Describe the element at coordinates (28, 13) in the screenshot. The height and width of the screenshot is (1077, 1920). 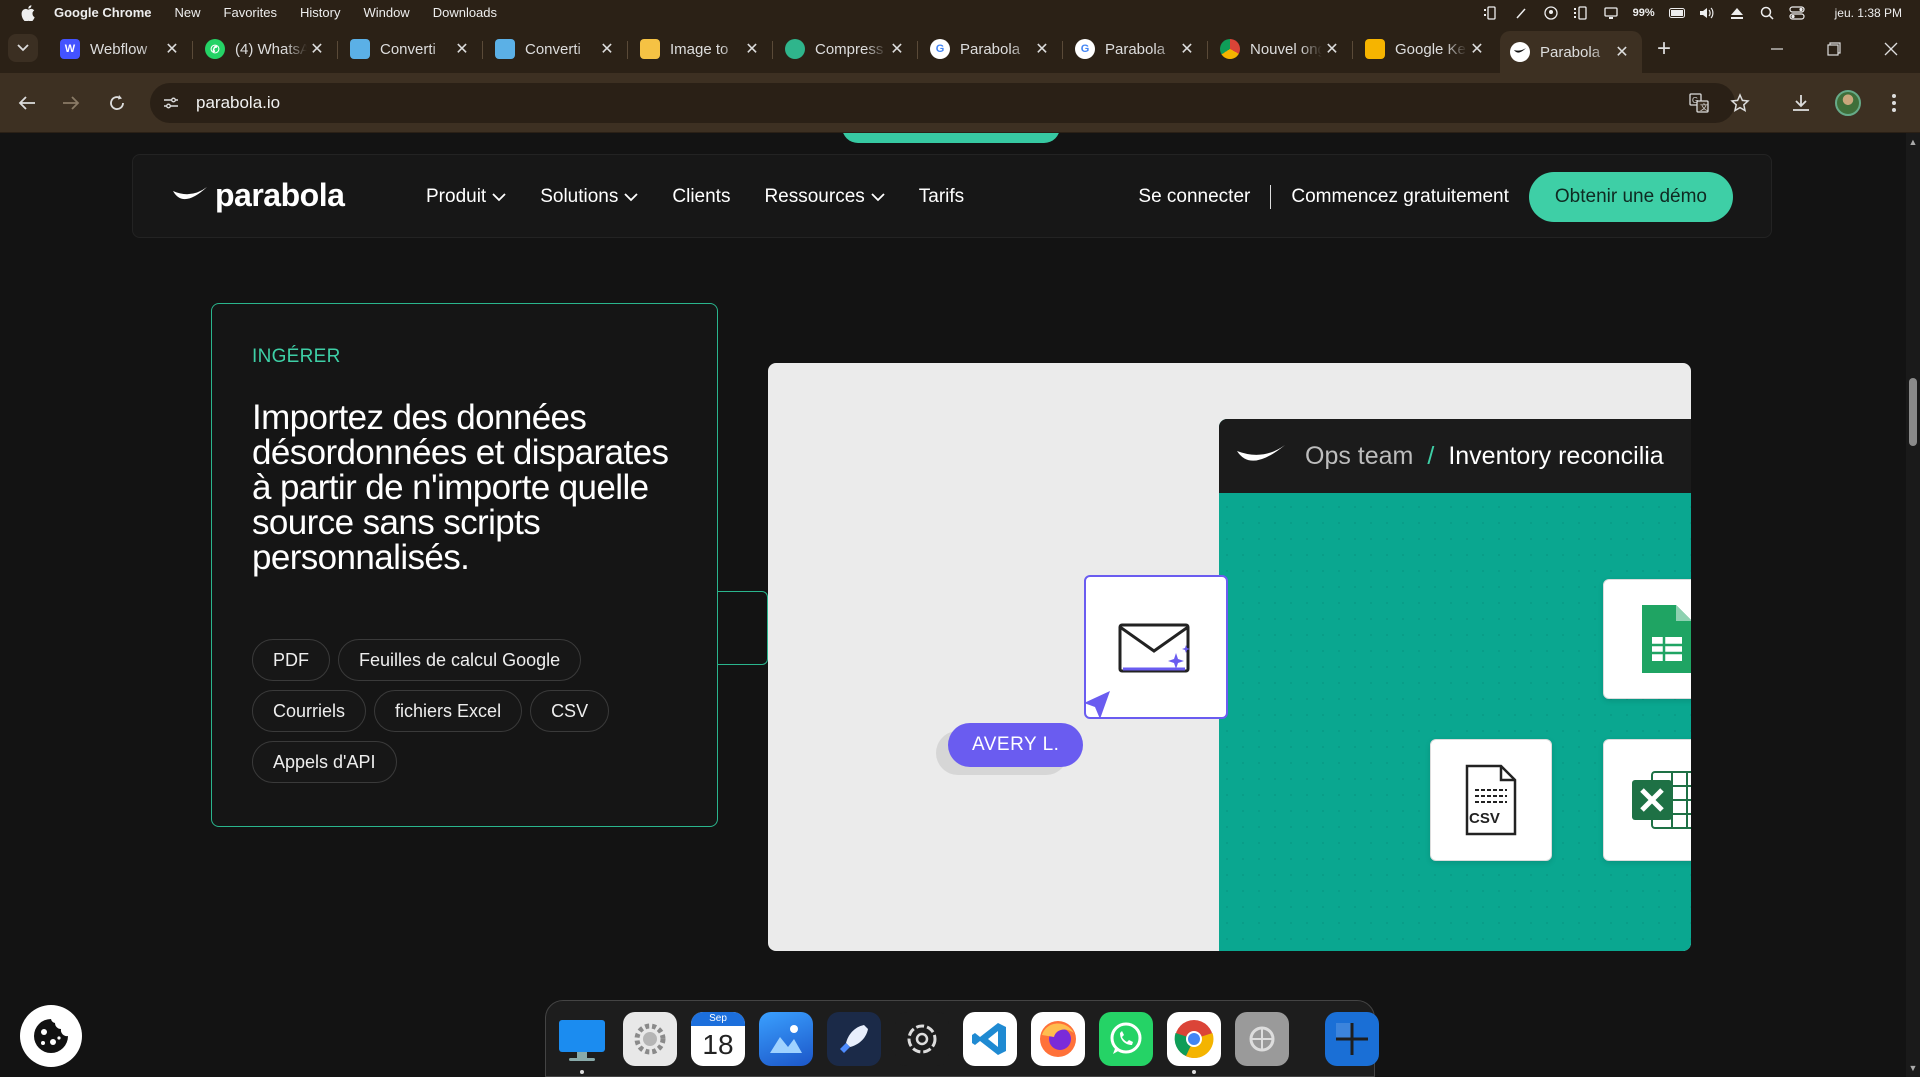
I see `apple-menu-icon` at that location.